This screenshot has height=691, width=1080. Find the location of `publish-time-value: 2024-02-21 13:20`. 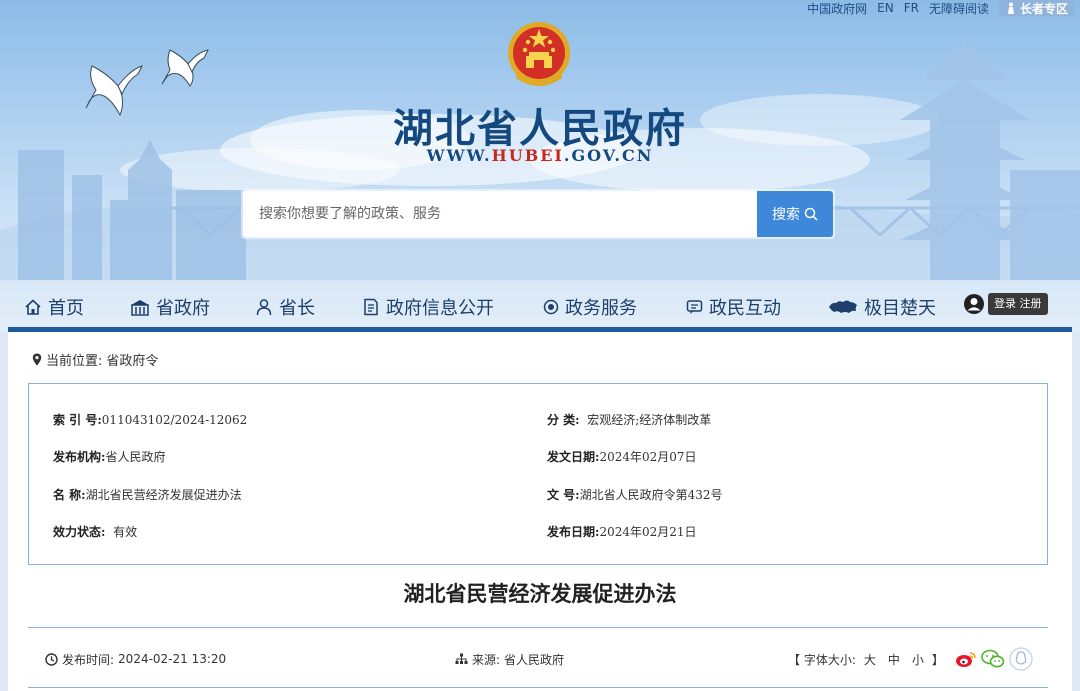

publish-time-value: 2024-02-21 13:20 is located at coordinates (172, 659).